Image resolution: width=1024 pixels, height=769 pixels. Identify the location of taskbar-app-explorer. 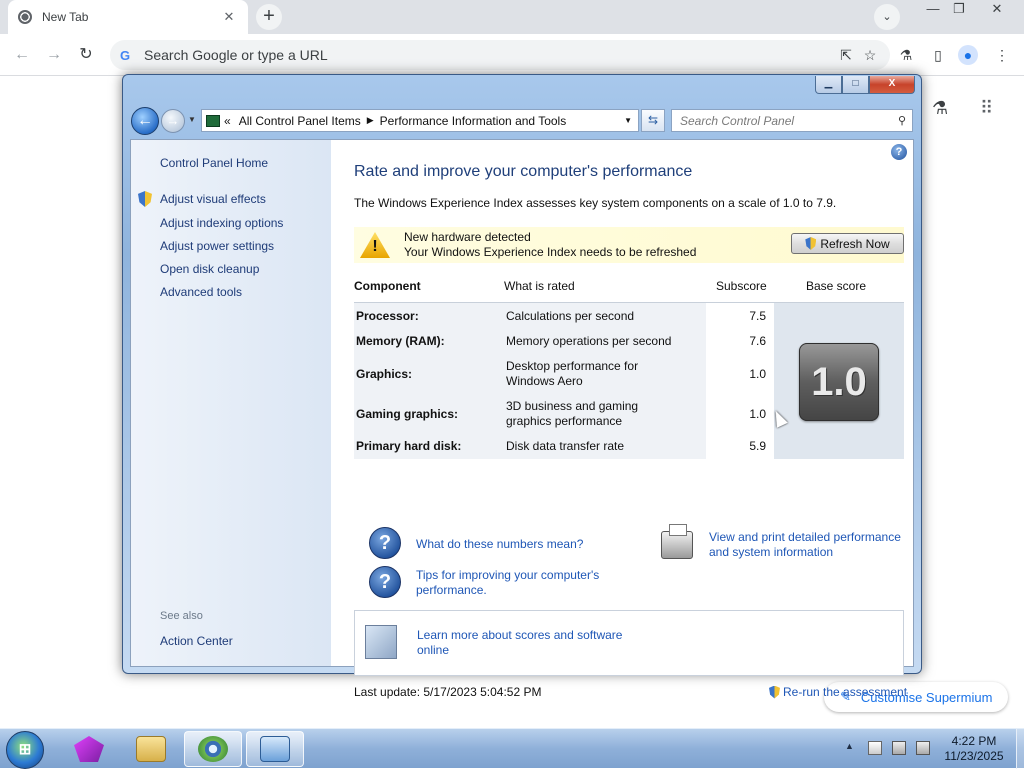
(151, 749).